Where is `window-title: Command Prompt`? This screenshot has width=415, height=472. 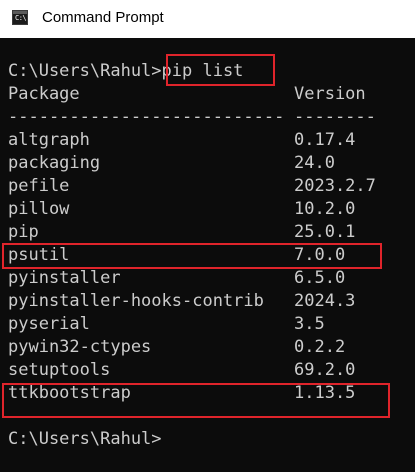
window-title: Command Prompt is located at coordinates (103, 17).